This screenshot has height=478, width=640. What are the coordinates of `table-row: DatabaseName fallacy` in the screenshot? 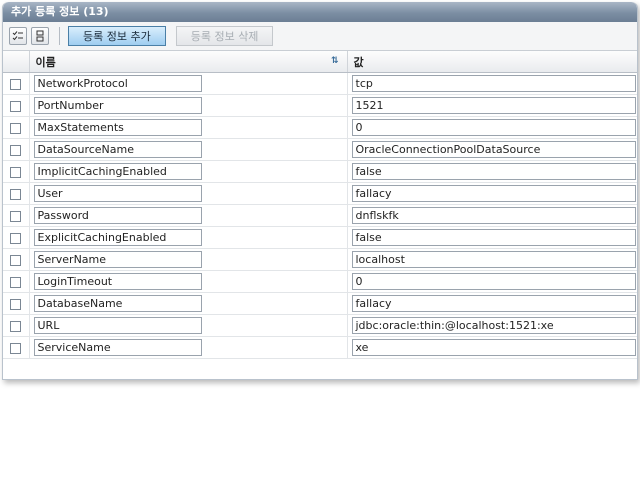 It's located at (320, 303).